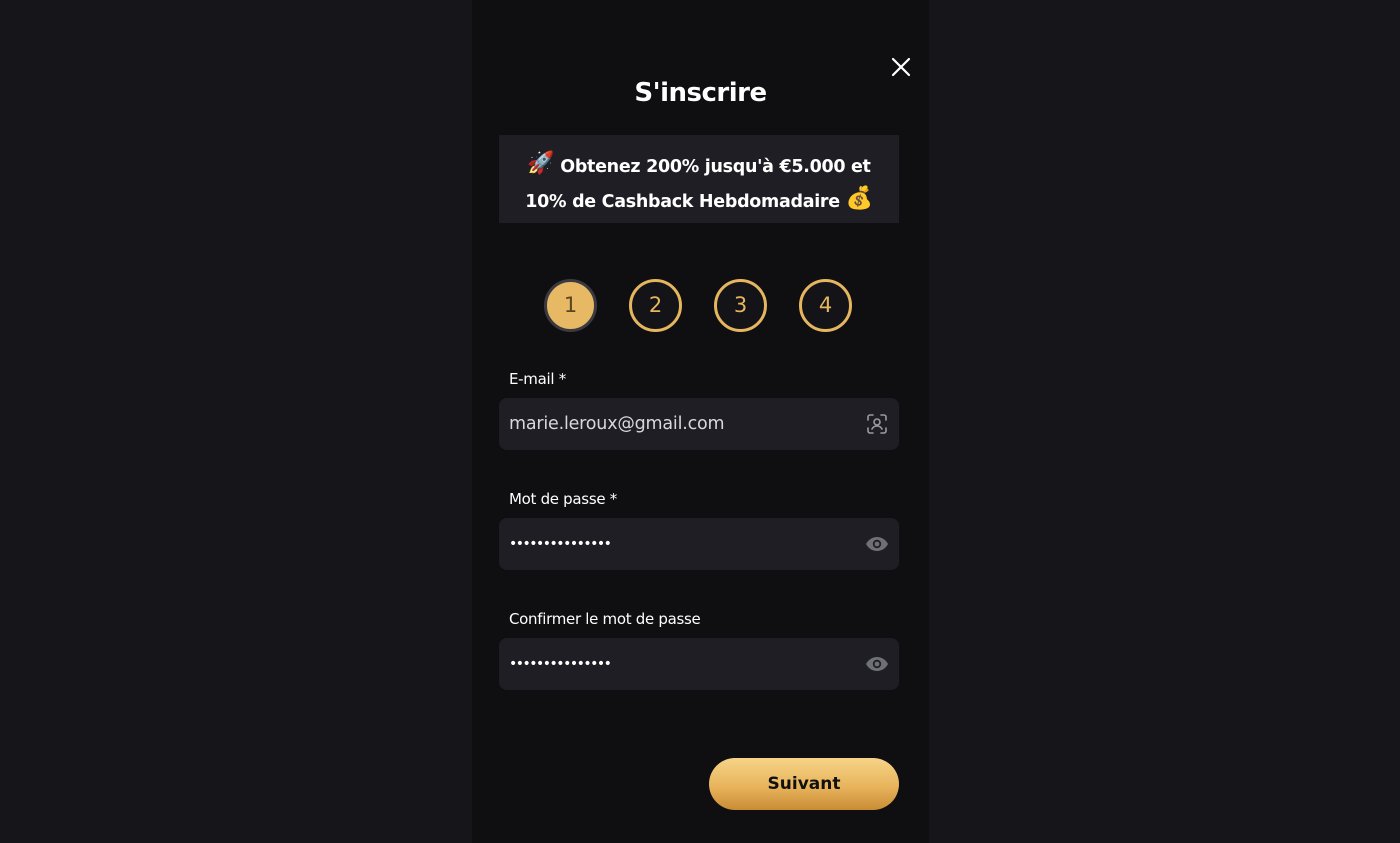  I want to click on next-button: Suivant, so click(804, 784).